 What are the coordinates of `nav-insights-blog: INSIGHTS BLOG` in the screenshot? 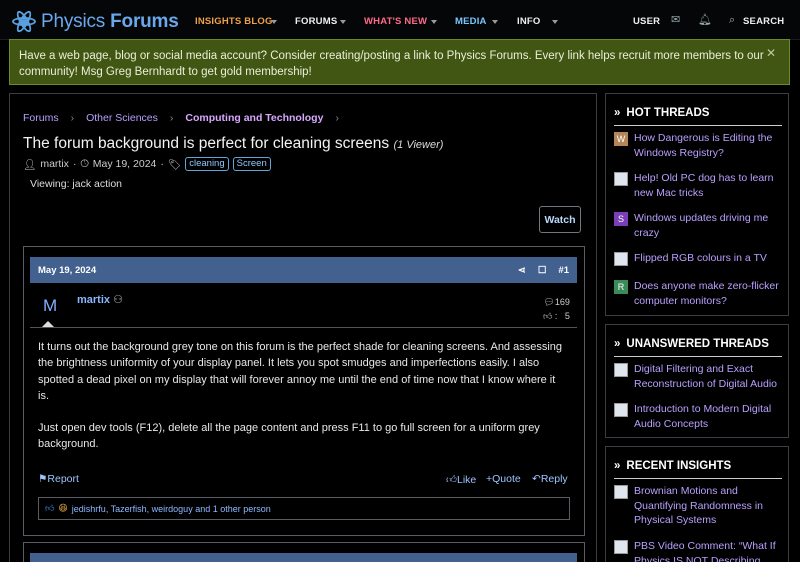 It's located at (234, 21).